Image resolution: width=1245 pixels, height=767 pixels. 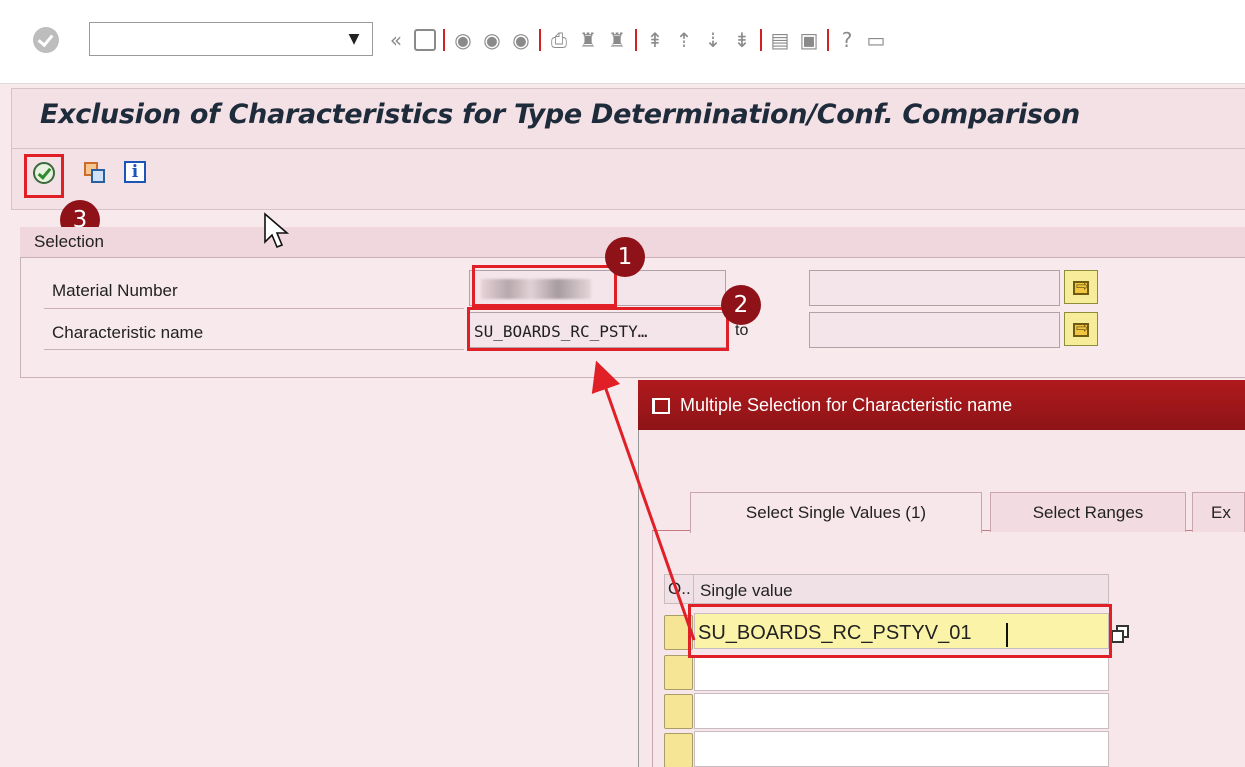 What do you see at coordinates (46, 40) in the screenshot?
I see `ok-icon` at bounding box center [46, 40].